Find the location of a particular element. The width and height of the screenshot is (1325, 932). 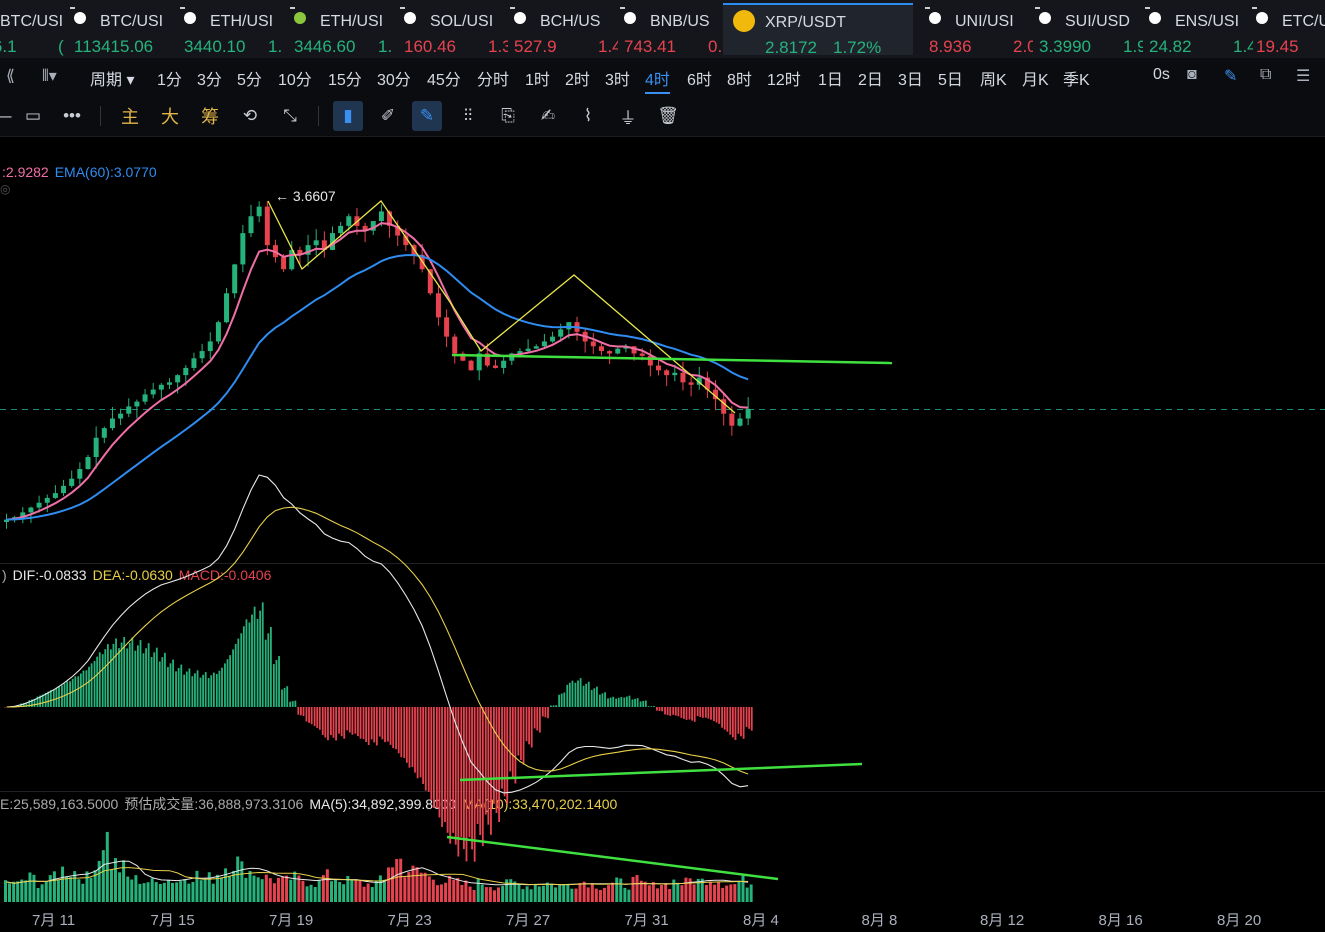

ticker-tab: ETC/U19.451.4 is located at coordinates (1288, 30).